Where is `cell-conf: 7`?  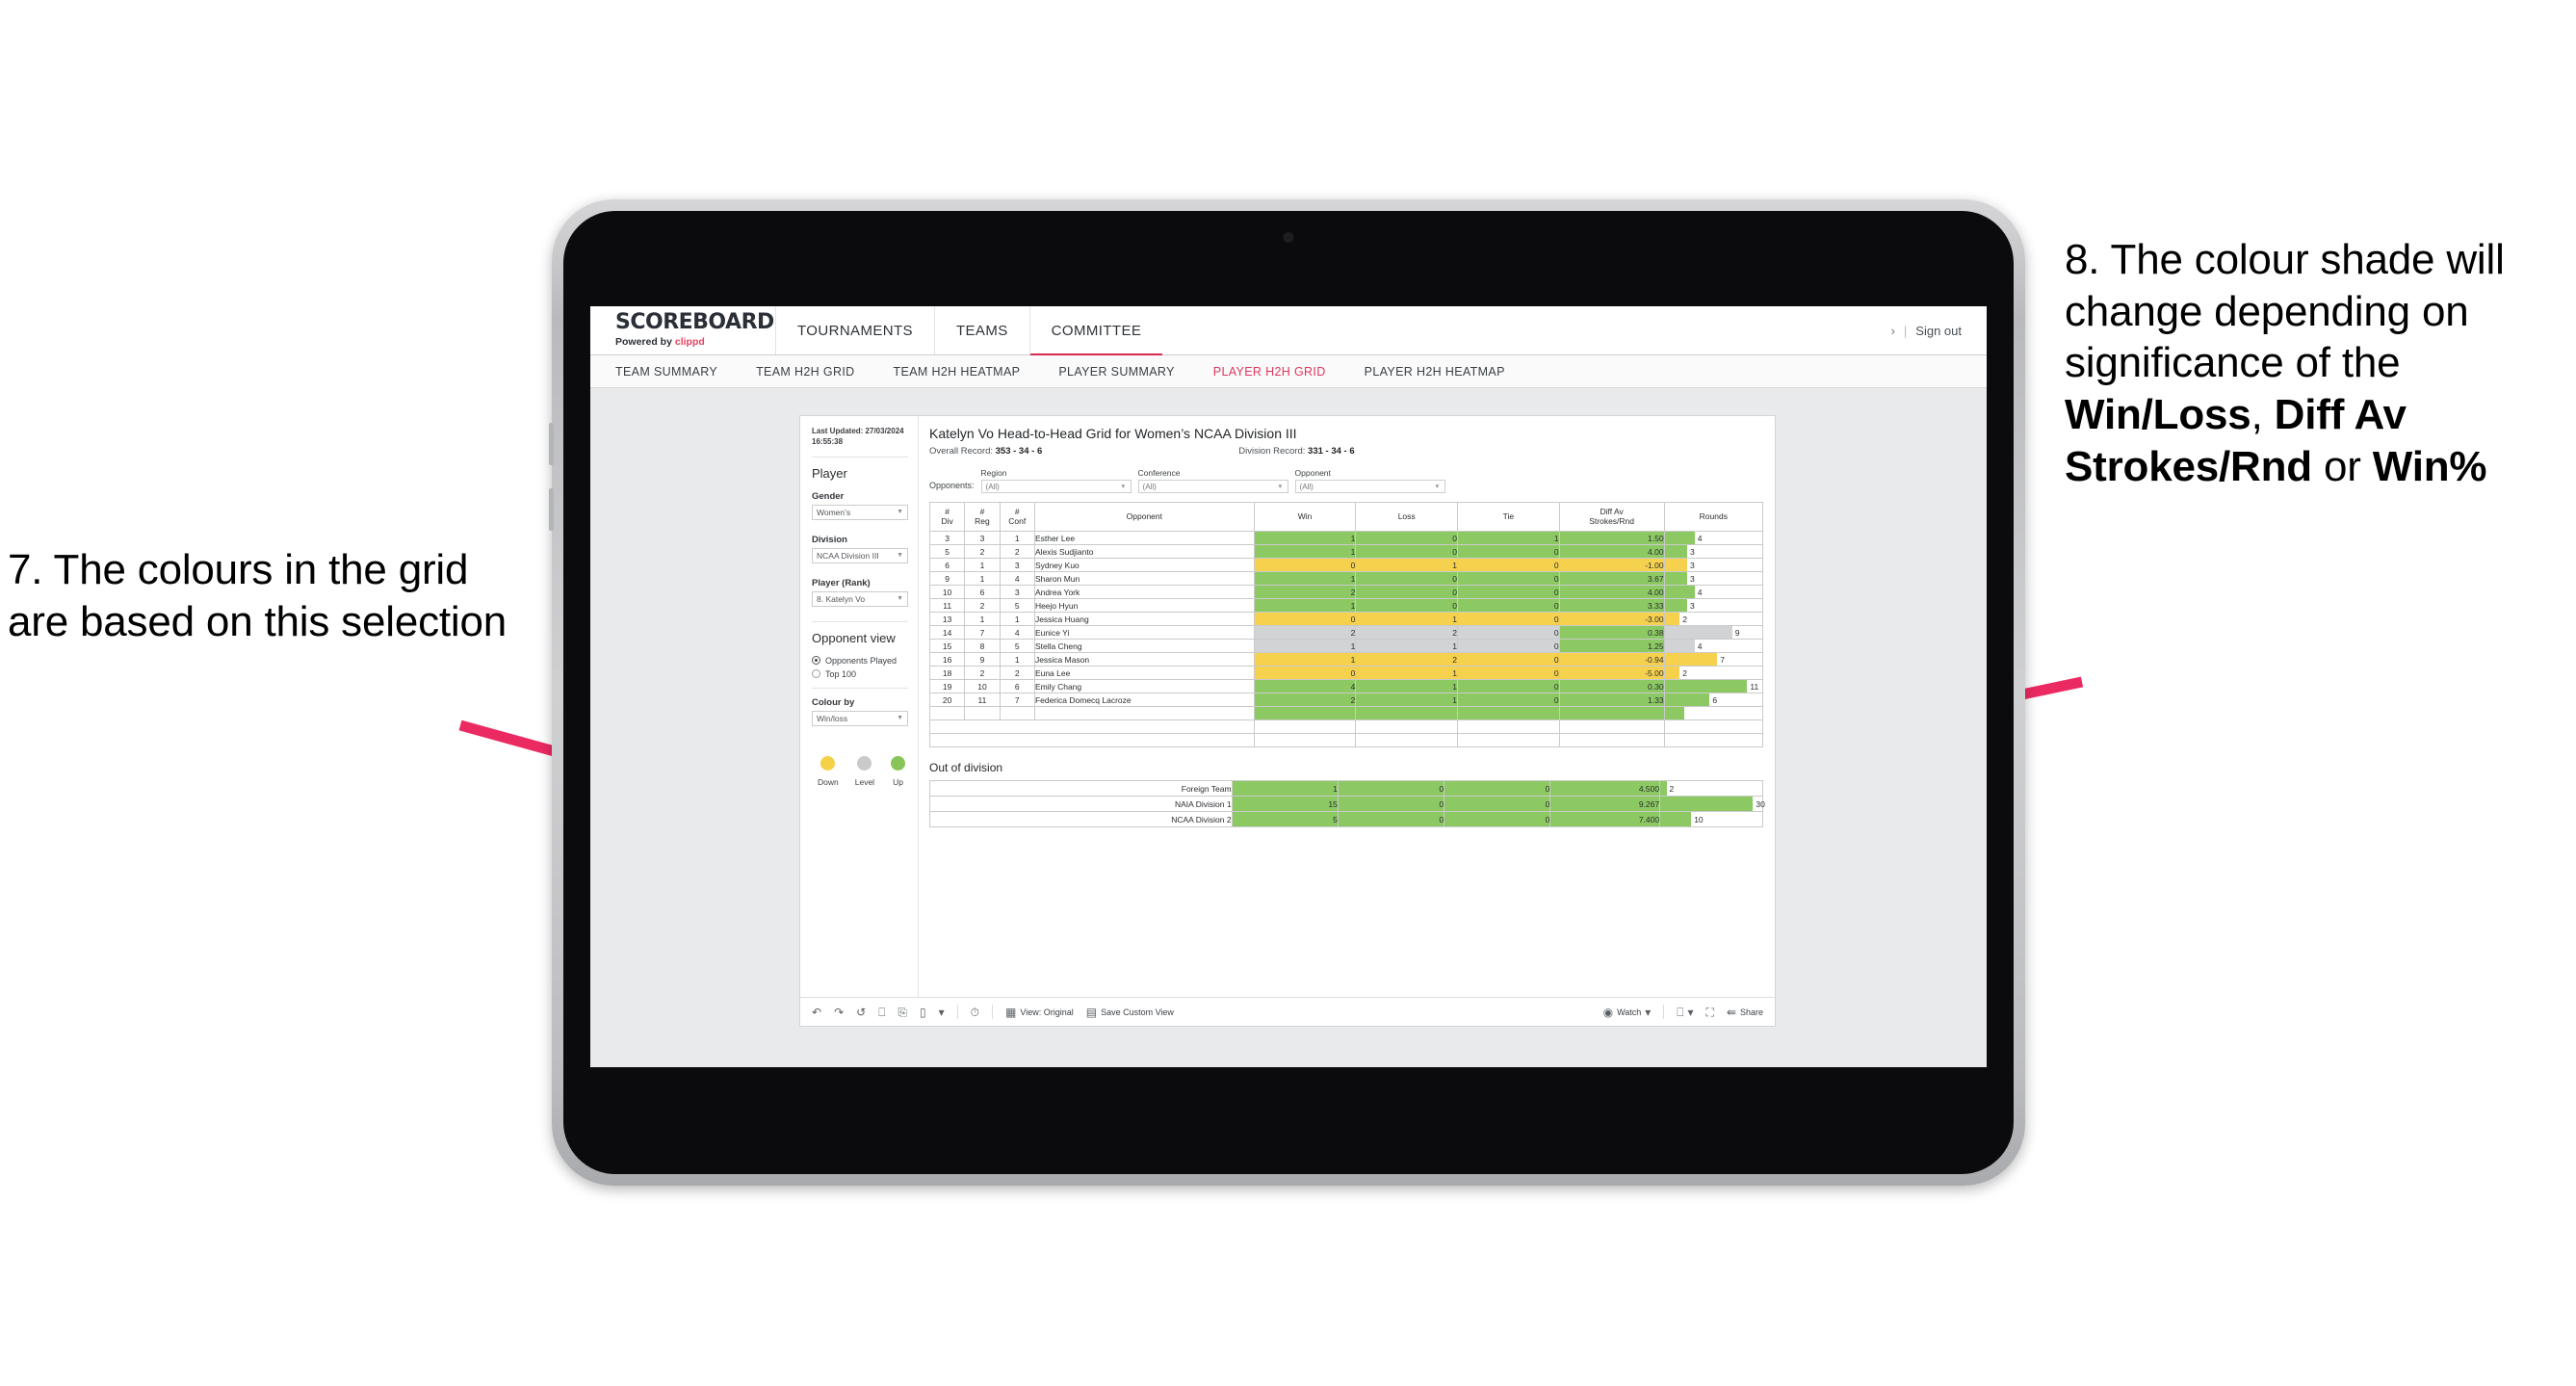
cell-conf: 7 is located at coordinates (1017, 700).